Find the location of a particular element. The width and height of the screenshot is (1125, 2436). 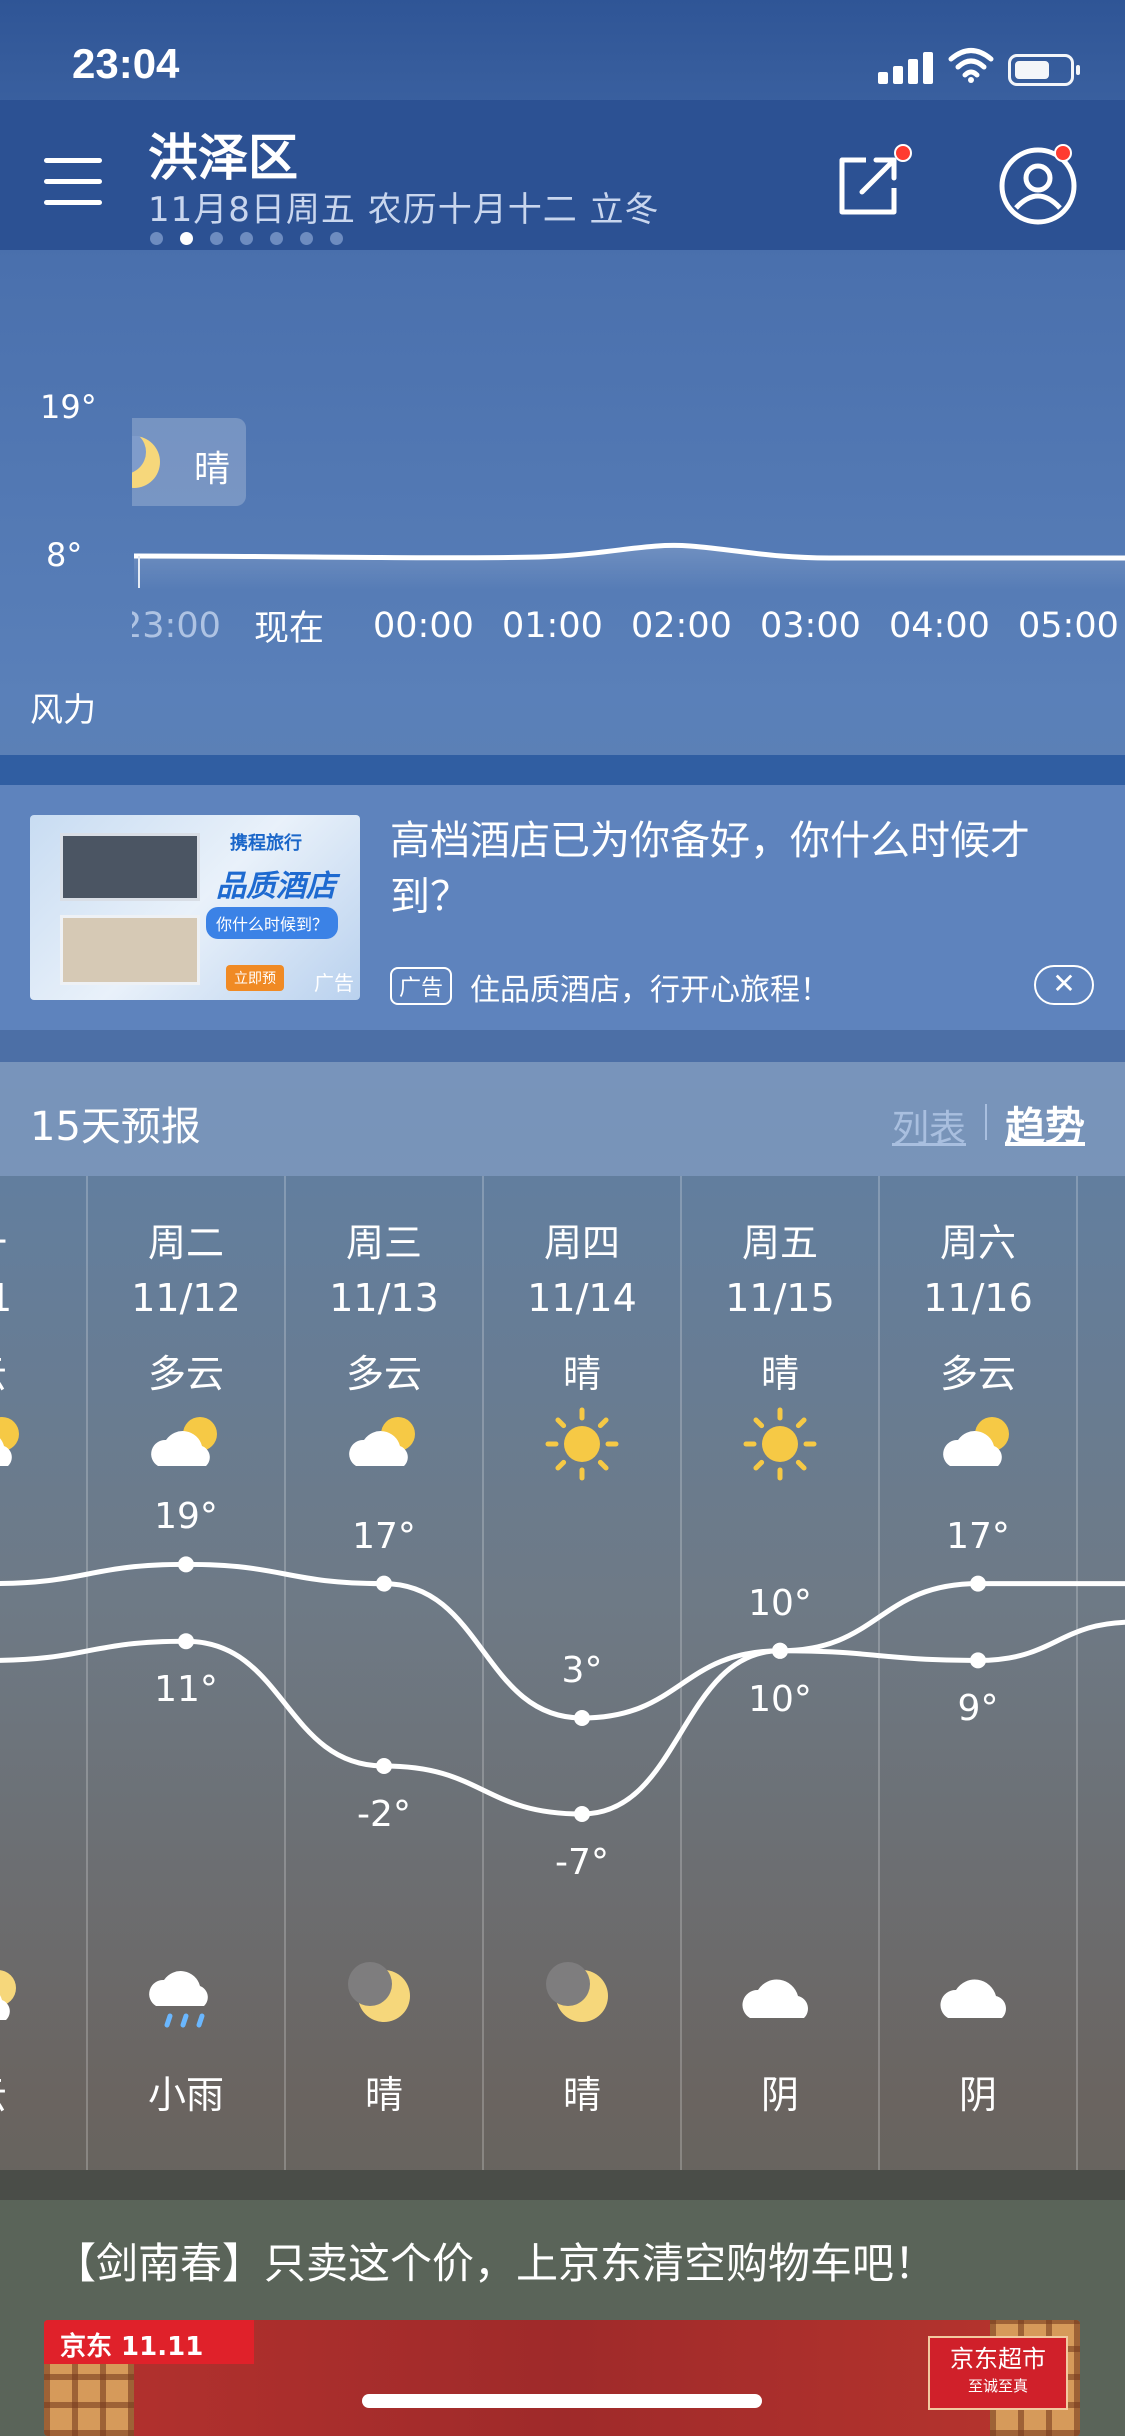

high-temp-label: 19° is located at coordinates (186, 1517).